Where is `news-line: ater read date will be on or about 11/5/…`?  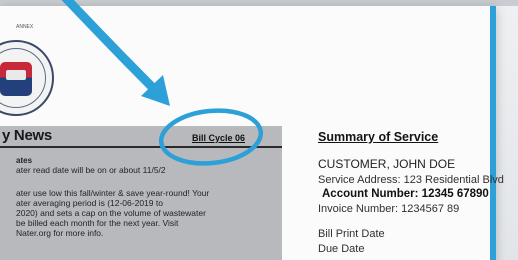
news-line: ater read date will be on or about 11/5/… is located at coordinates (91, 170).